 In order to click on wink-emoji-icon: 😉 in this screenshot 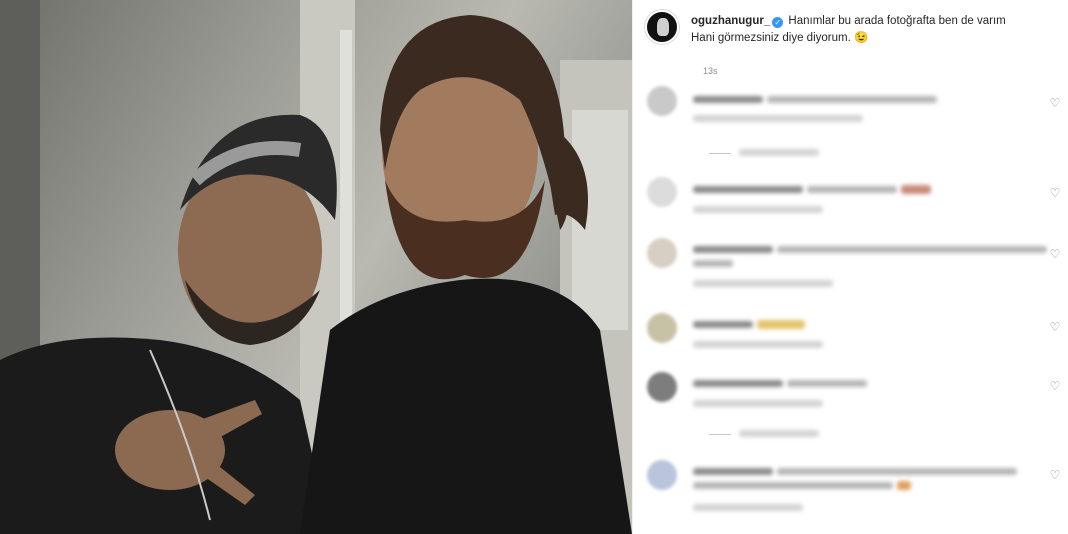, I will do `click(861, 38)`.